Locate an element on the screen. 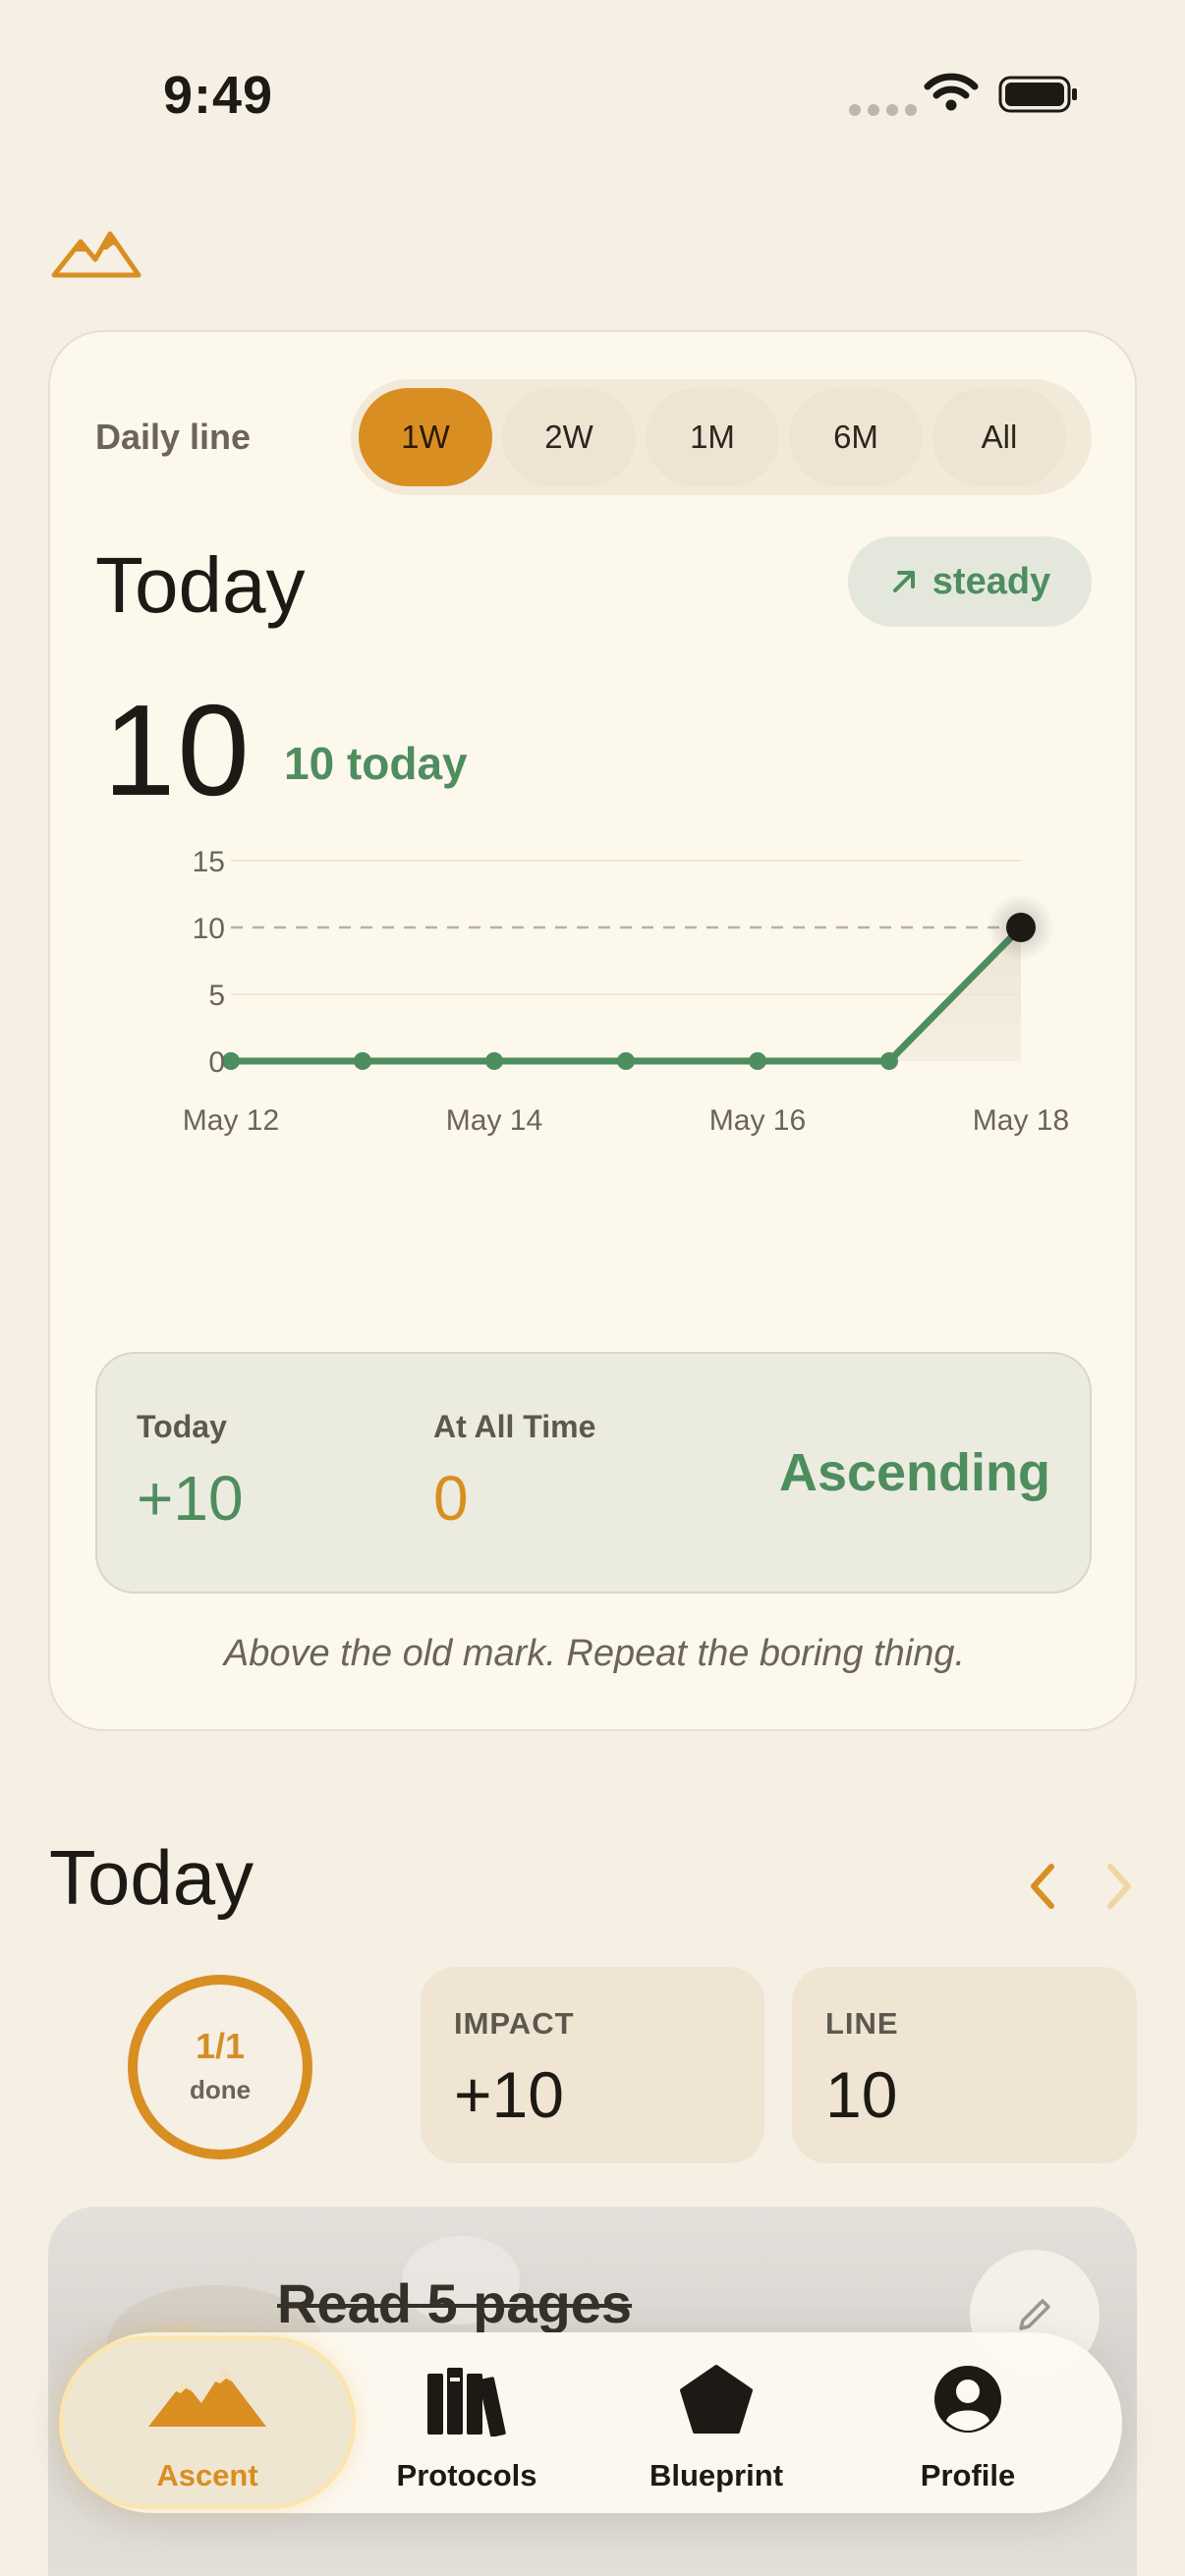  habit-title: Read 5 pages is located at coordinates (455, 2303).